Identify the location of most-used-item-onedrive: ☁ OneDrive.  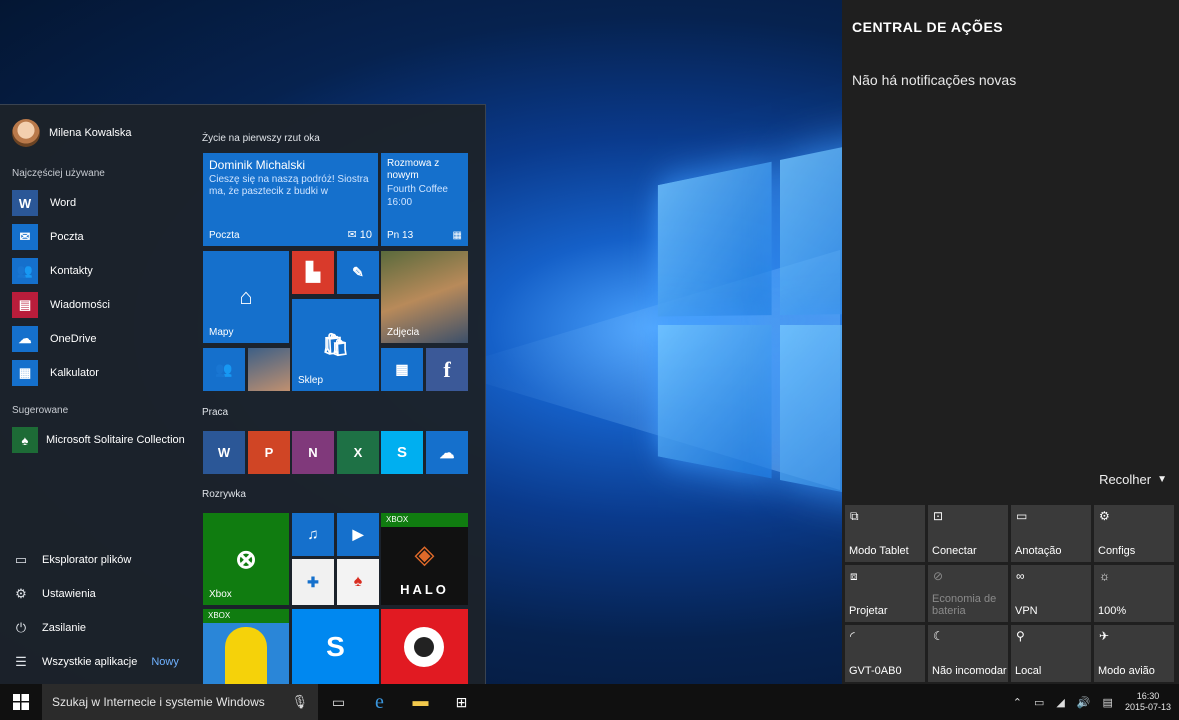
(61, 339).